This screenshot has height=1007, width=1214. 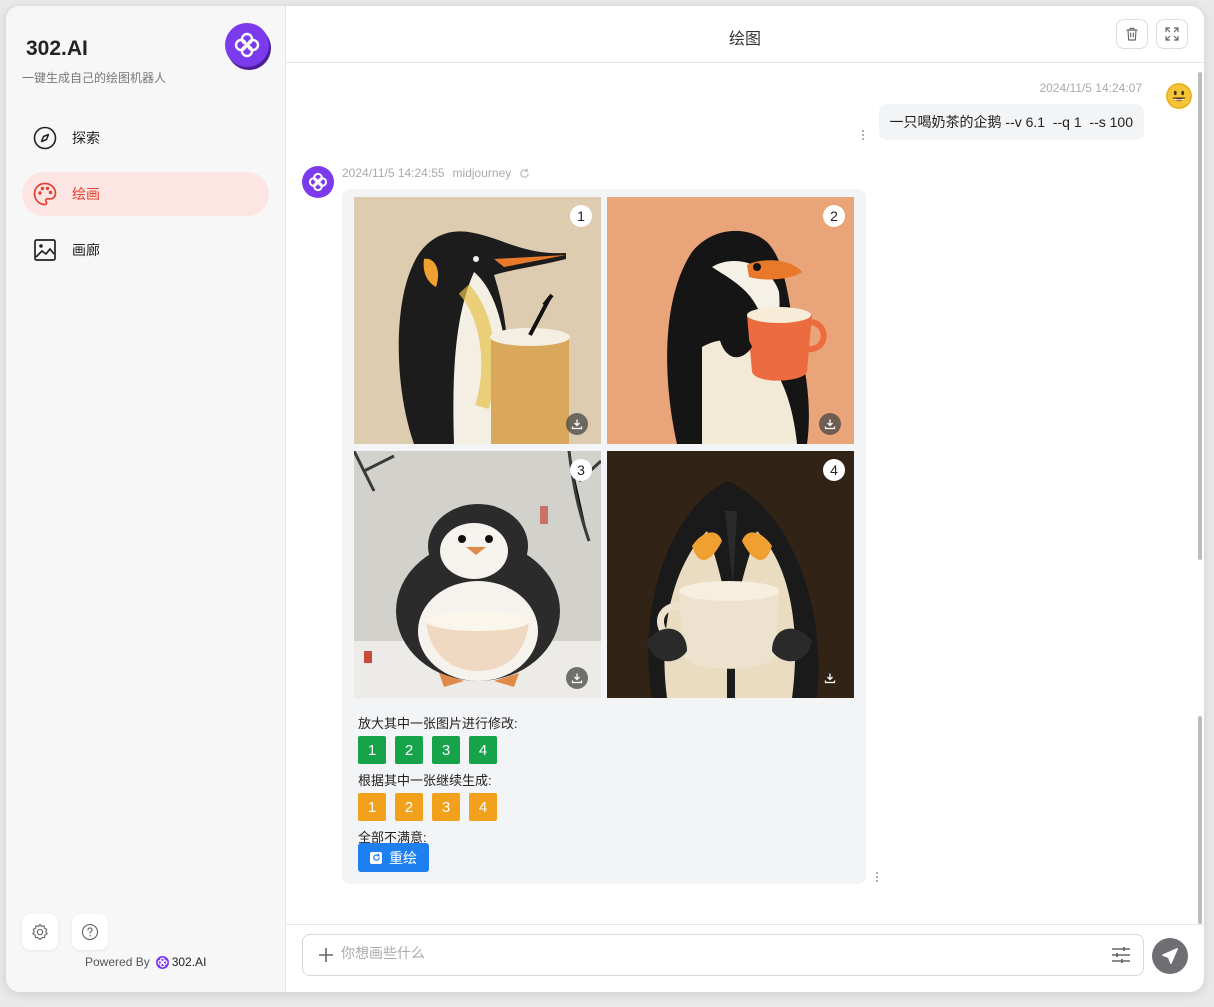 I want to click on result-image-1: 1, so click(x=477, y=320).